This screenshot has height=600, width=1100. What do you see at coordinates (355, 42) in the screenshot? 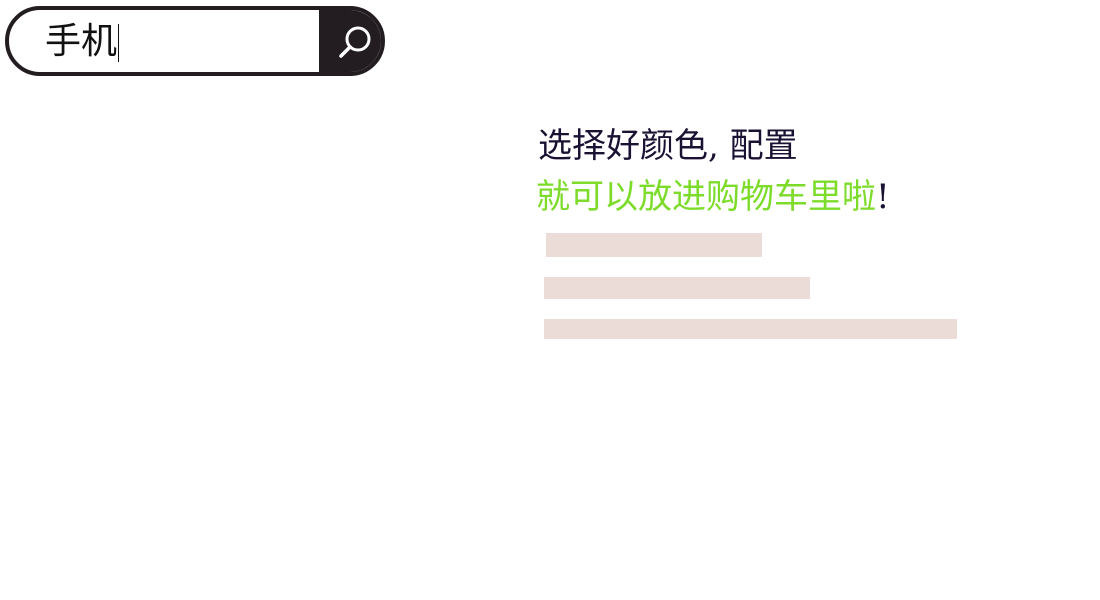
I see `search-icon` at bounding box center [355, 42].